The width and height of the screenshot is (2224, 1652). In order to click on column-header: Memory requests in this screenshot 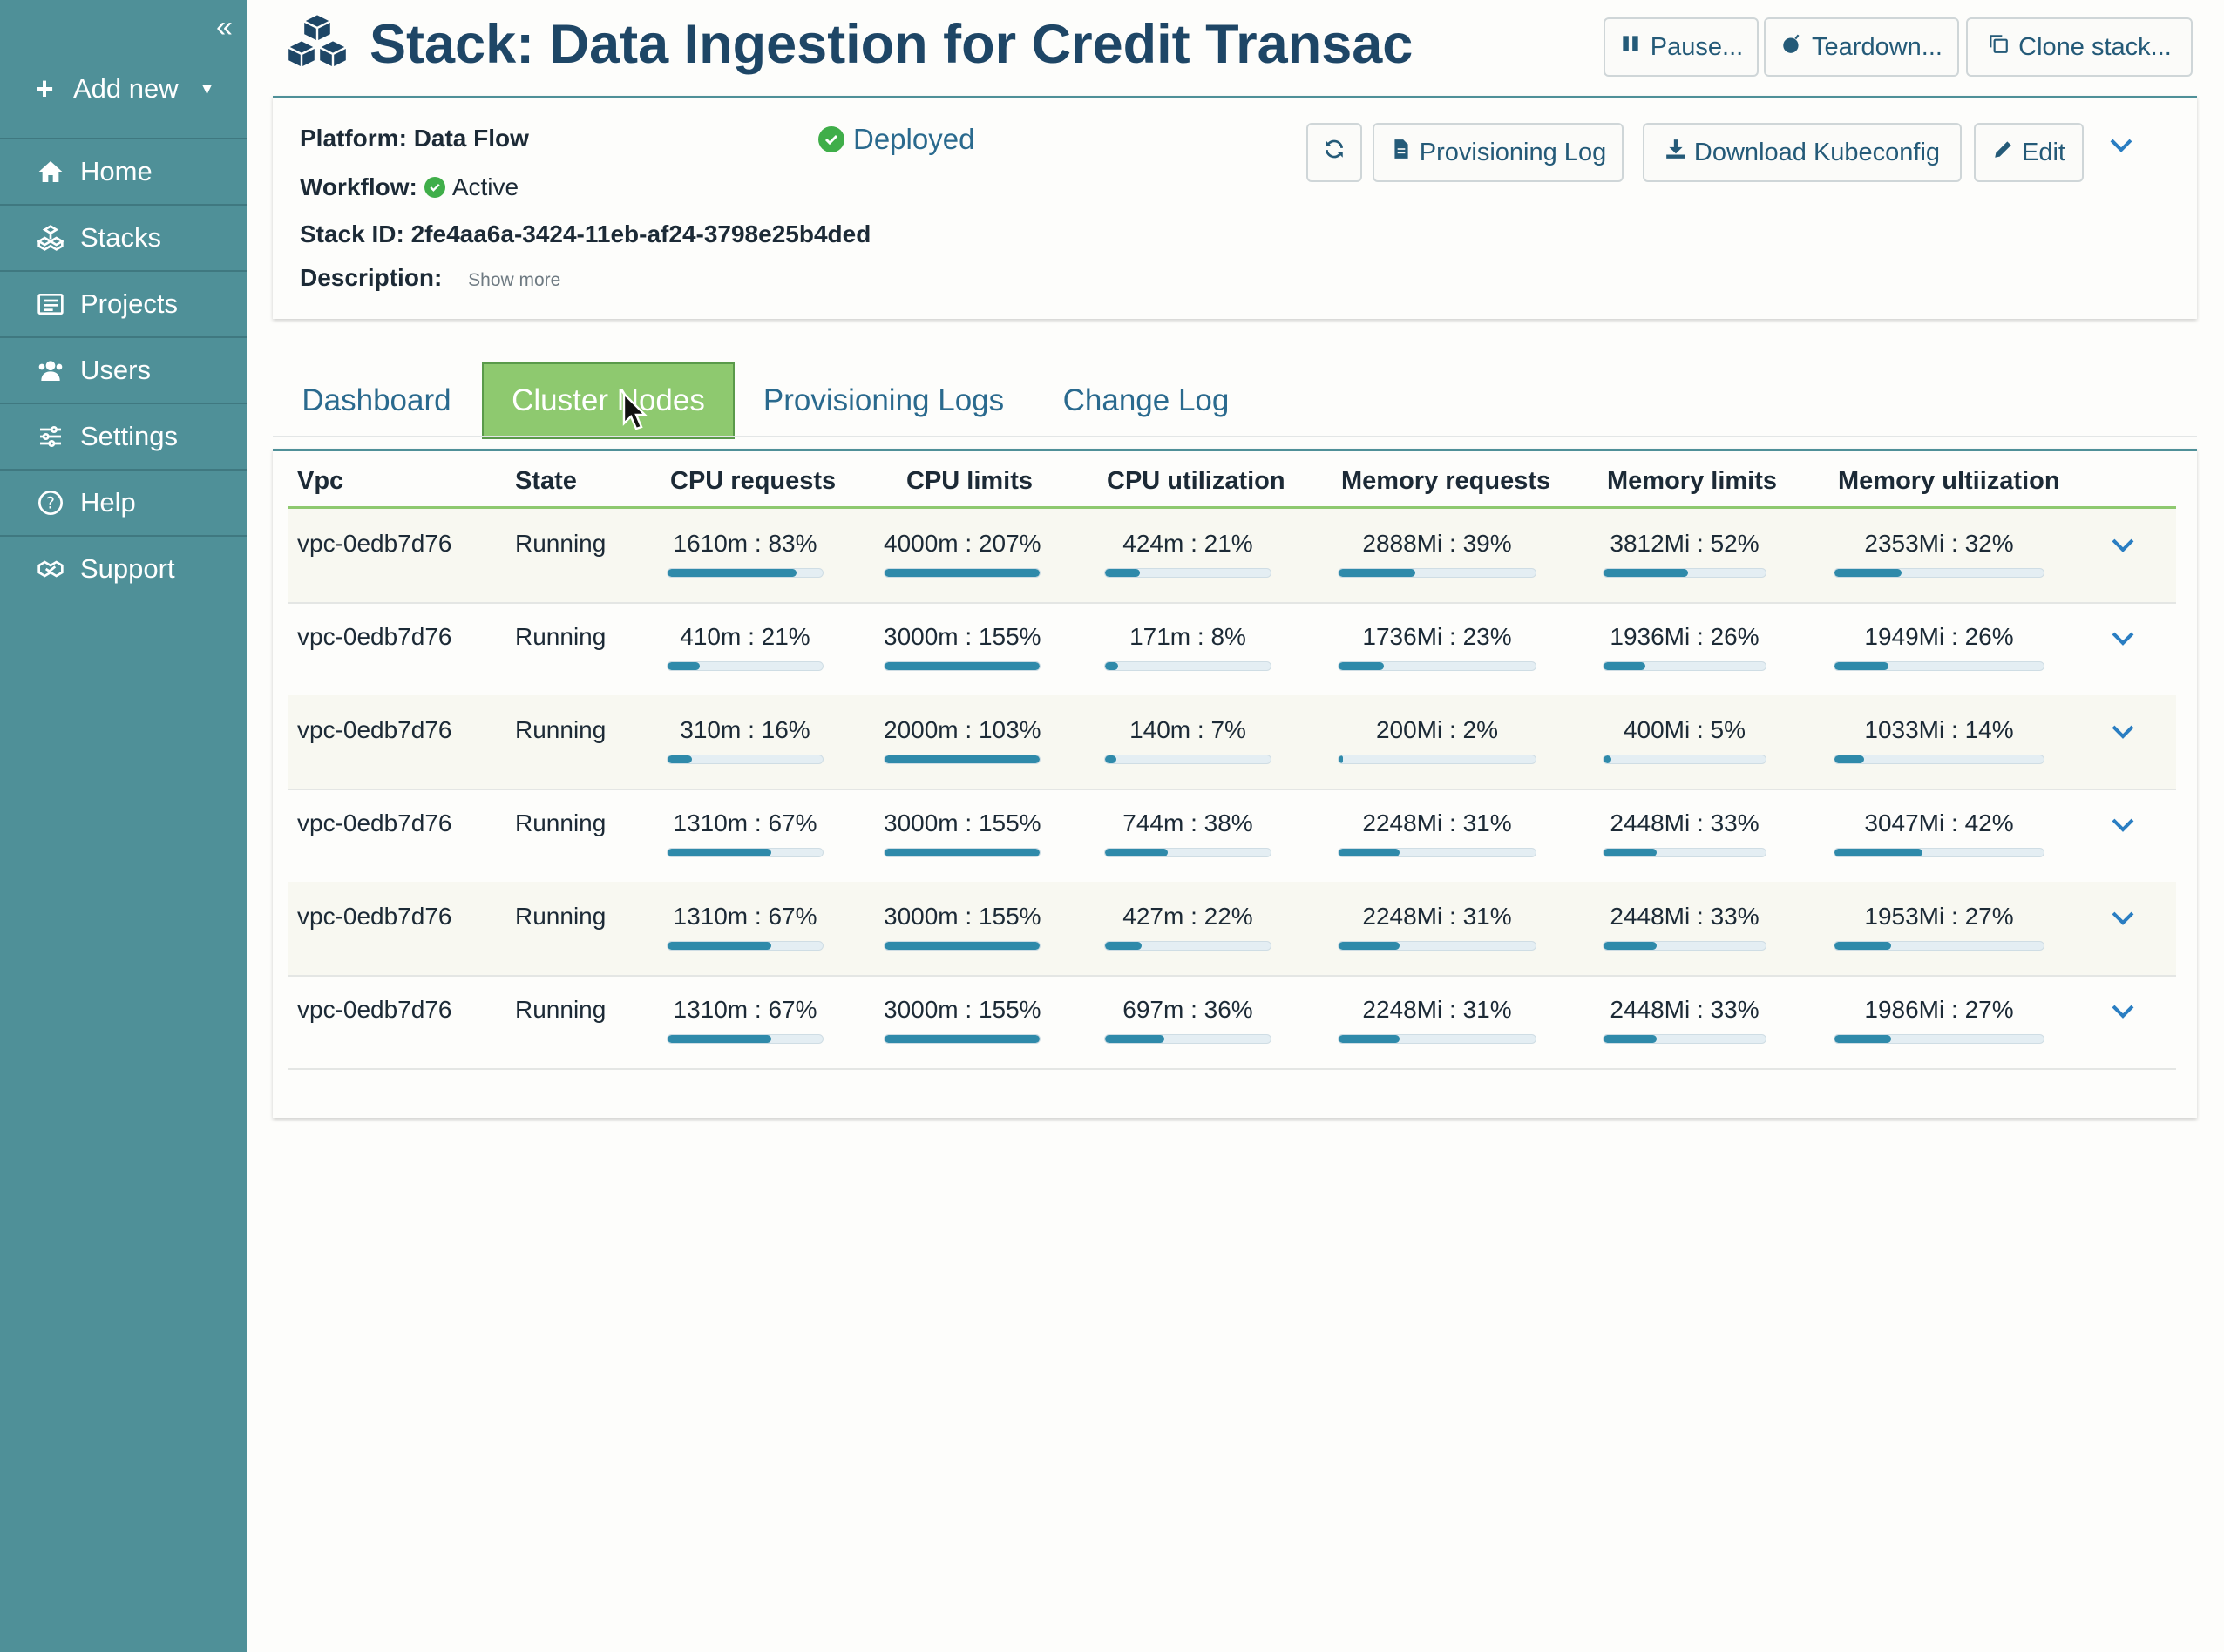, I will do `click(1445, 481)`.